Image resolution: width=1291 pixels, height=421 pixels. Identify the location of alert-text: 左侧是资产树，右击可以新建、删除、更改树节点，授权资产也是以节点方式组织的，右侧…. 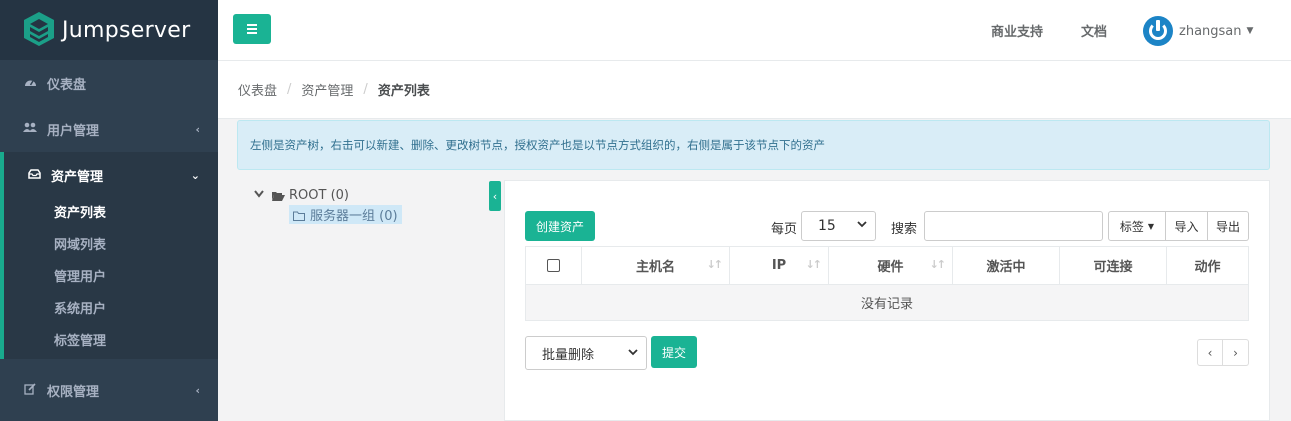
(537, 145).